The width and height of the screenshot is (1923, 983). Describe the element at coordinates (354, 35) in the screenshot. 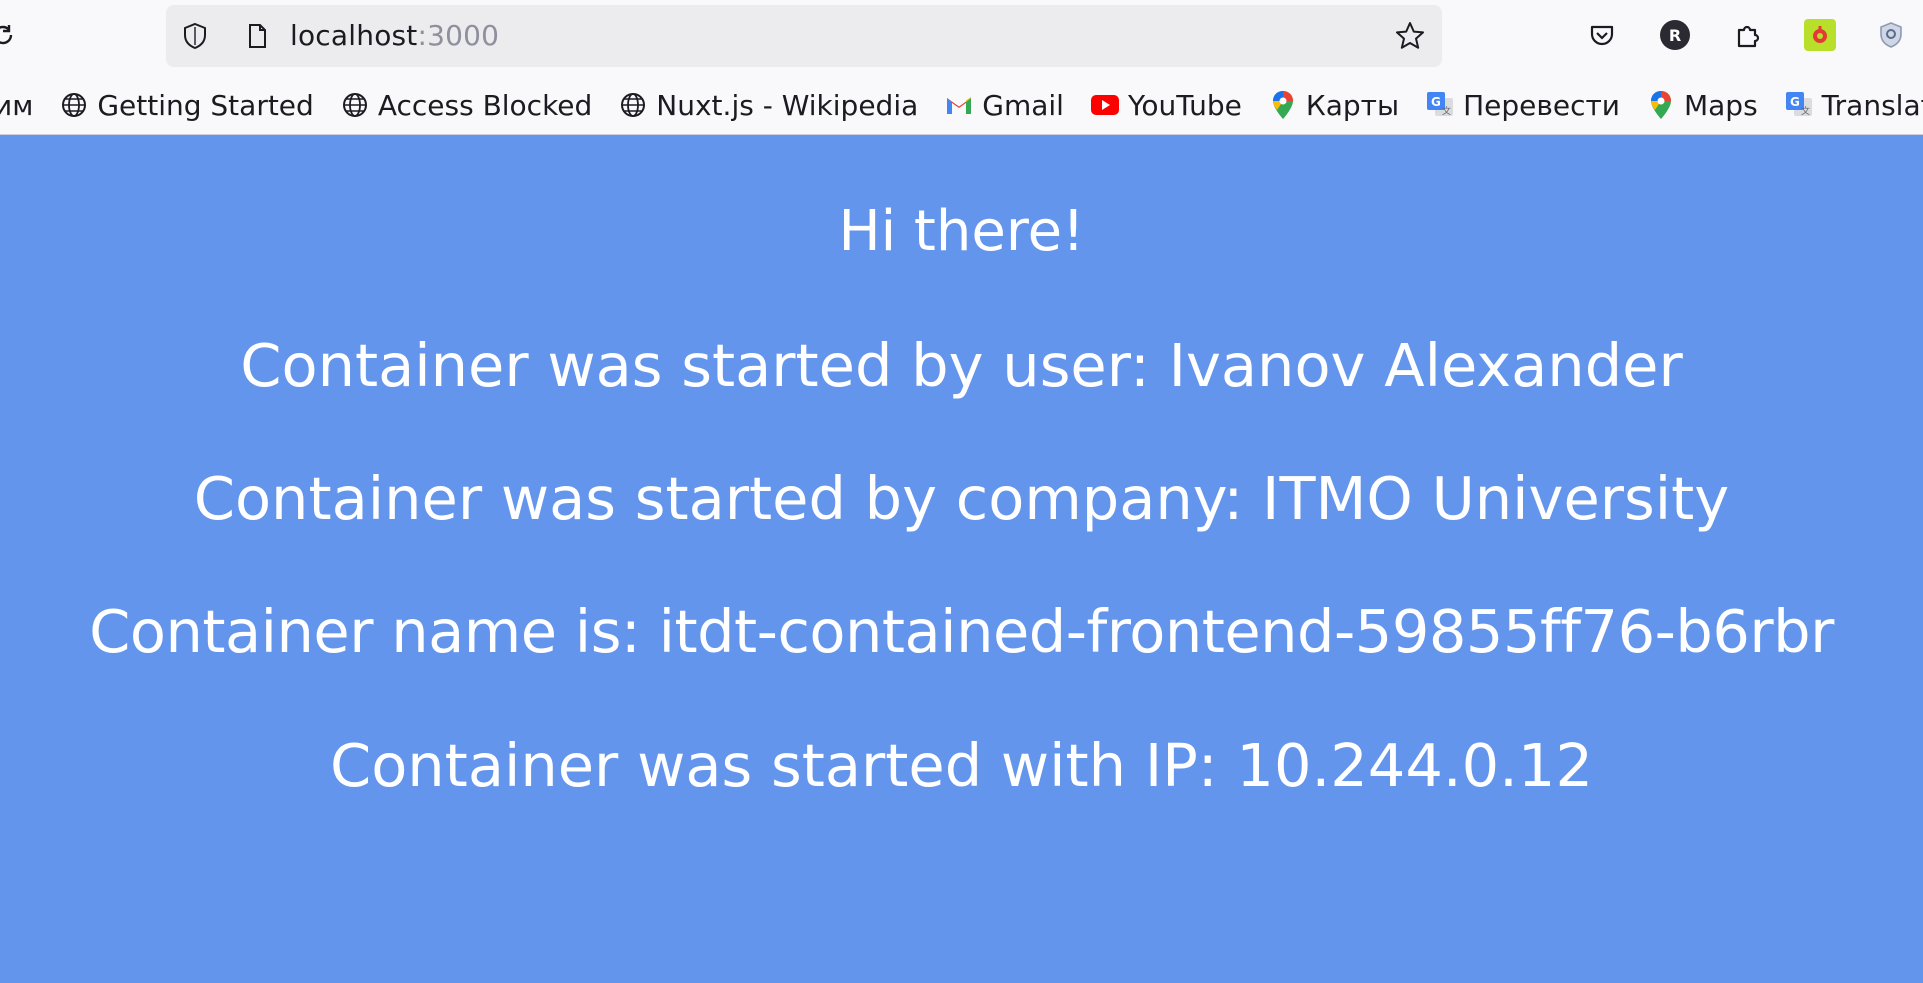

I see `url-host: localhost` at that location.